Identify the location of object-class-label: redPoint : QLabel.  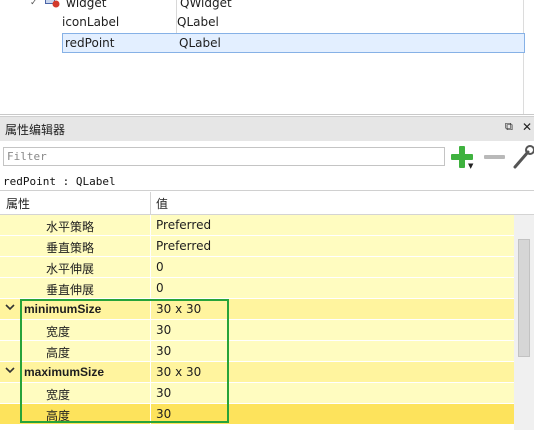
(59, 181).